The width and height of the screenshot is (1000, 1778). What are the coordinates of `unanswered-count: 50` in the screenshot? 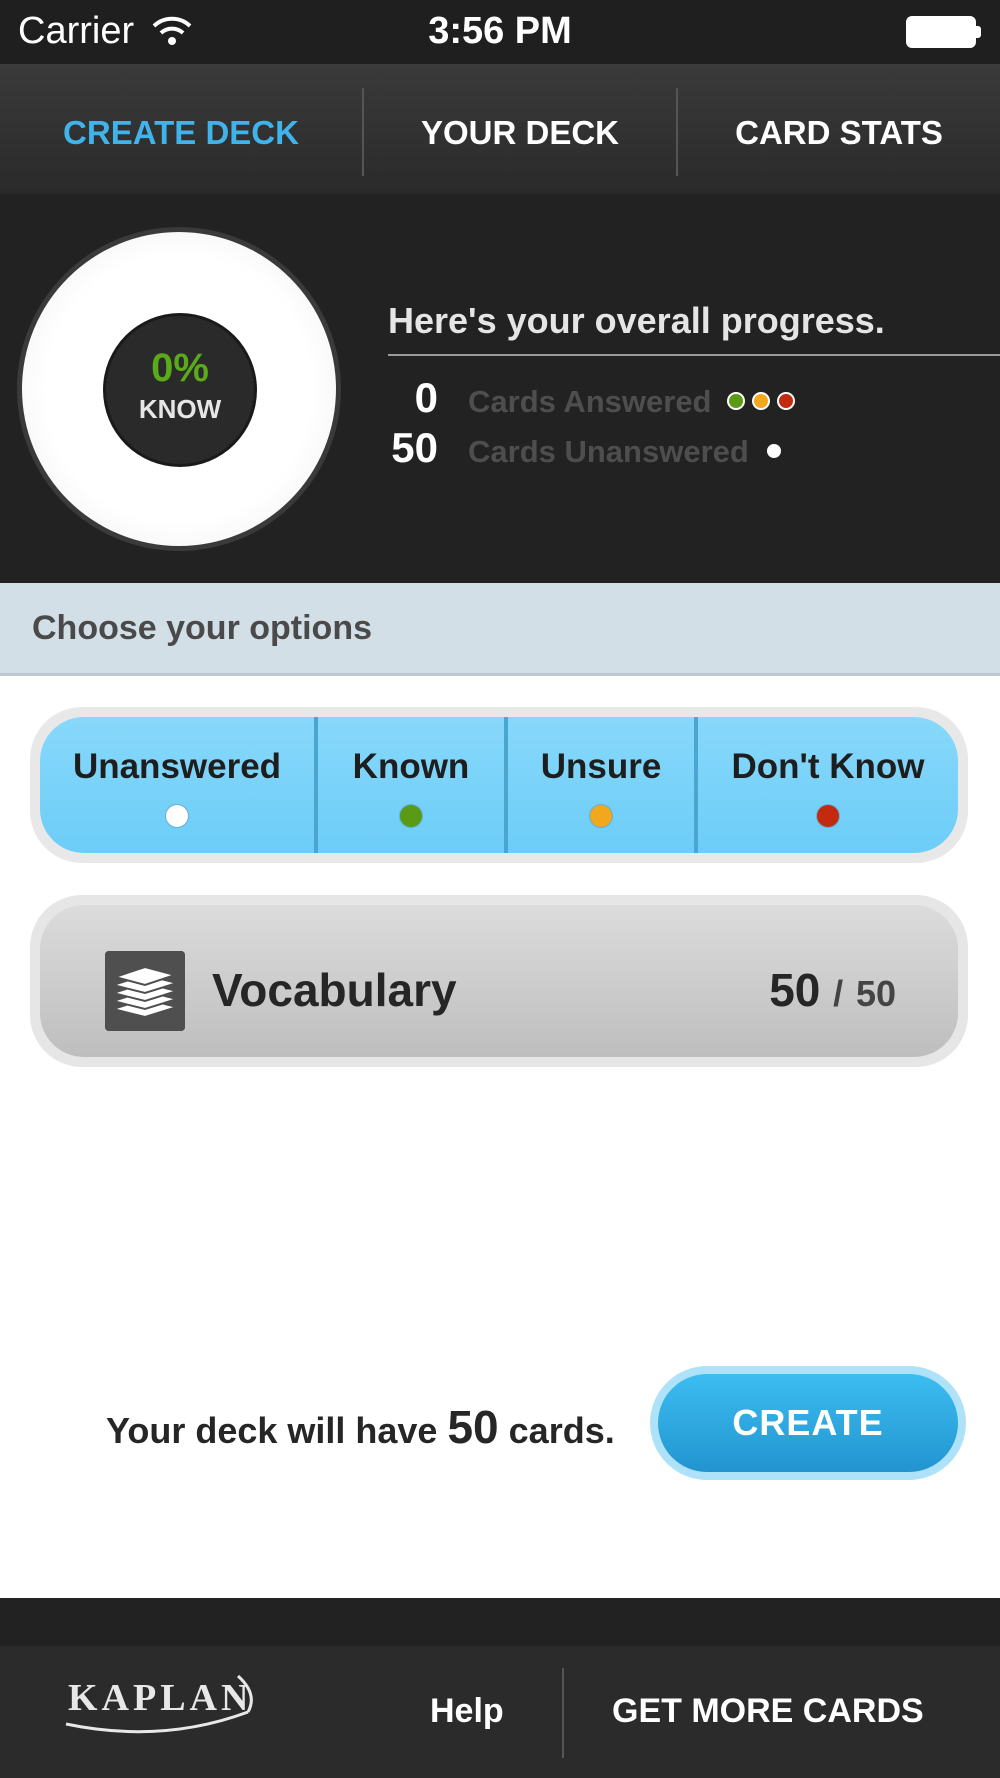 It's located at (414, 447).